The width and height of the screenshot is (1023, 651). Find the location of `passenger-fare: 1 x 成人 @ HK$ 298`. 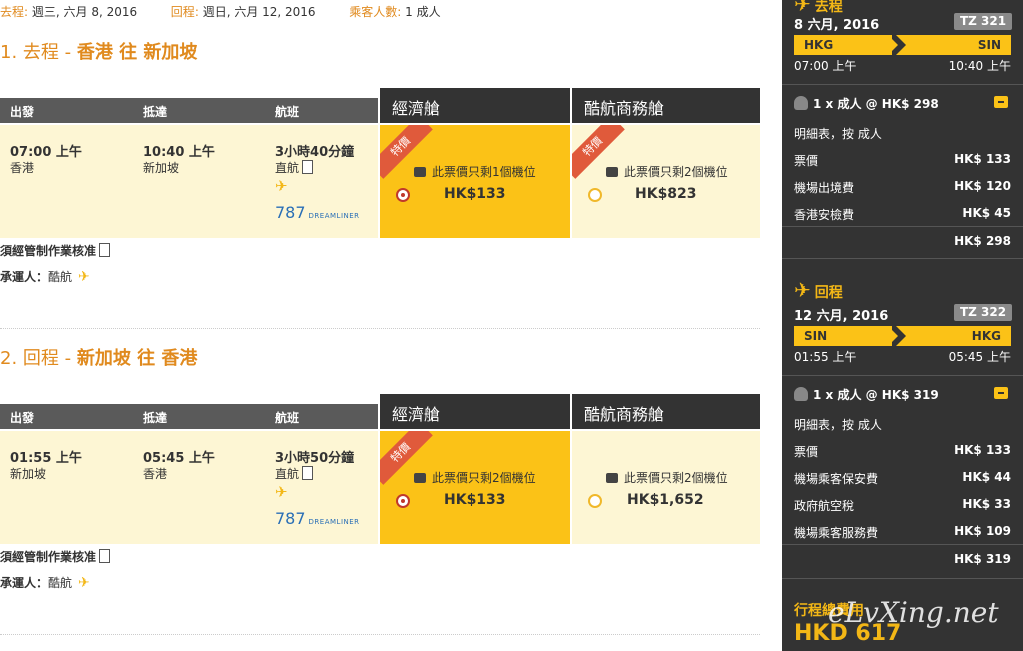

passenger-fare: 1 x 成人 @ HK$ 298 is located at coordinates (866, 103).